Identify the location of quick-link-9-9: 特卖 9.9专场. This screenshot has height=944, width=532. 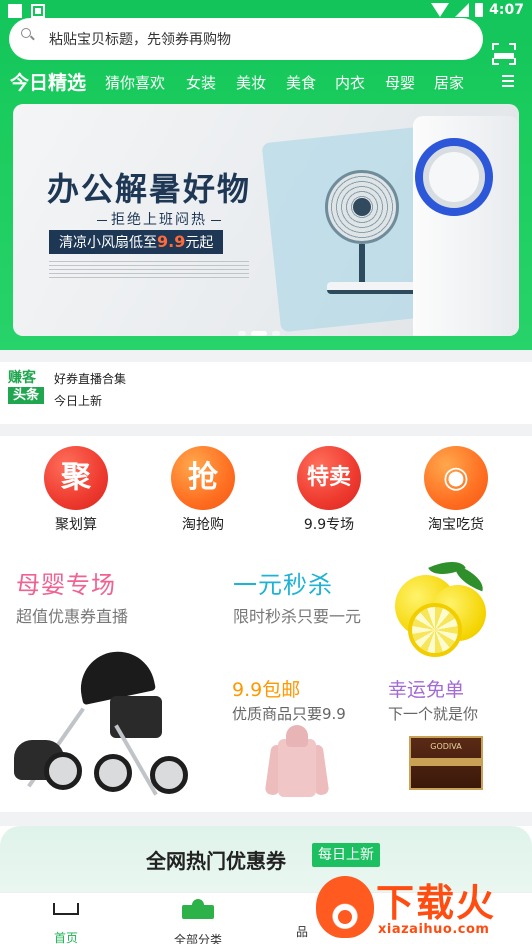
(329, 490).